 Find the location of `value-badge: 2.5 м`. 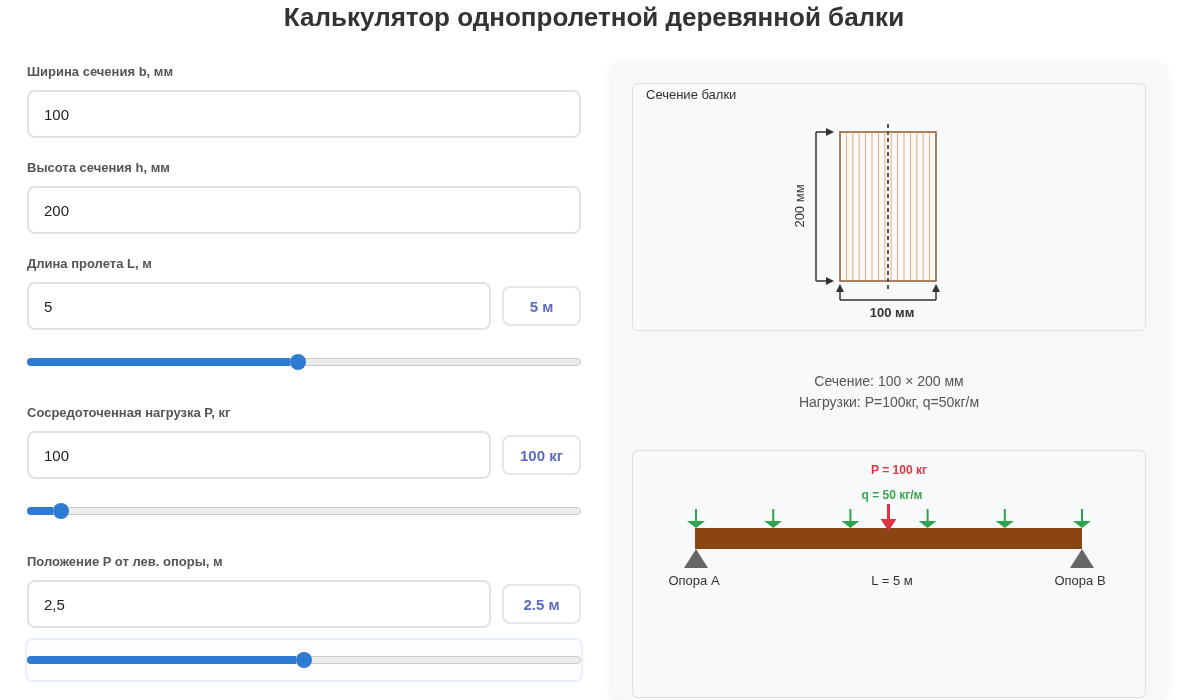

value-badge: 2.5 м is located at coordinates (541, 604).